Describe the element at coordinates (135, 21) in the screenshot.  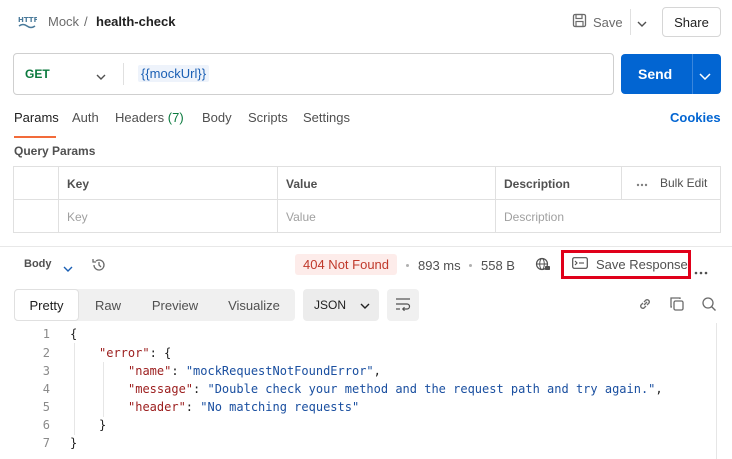
I see `request-name: health-check` at that location.